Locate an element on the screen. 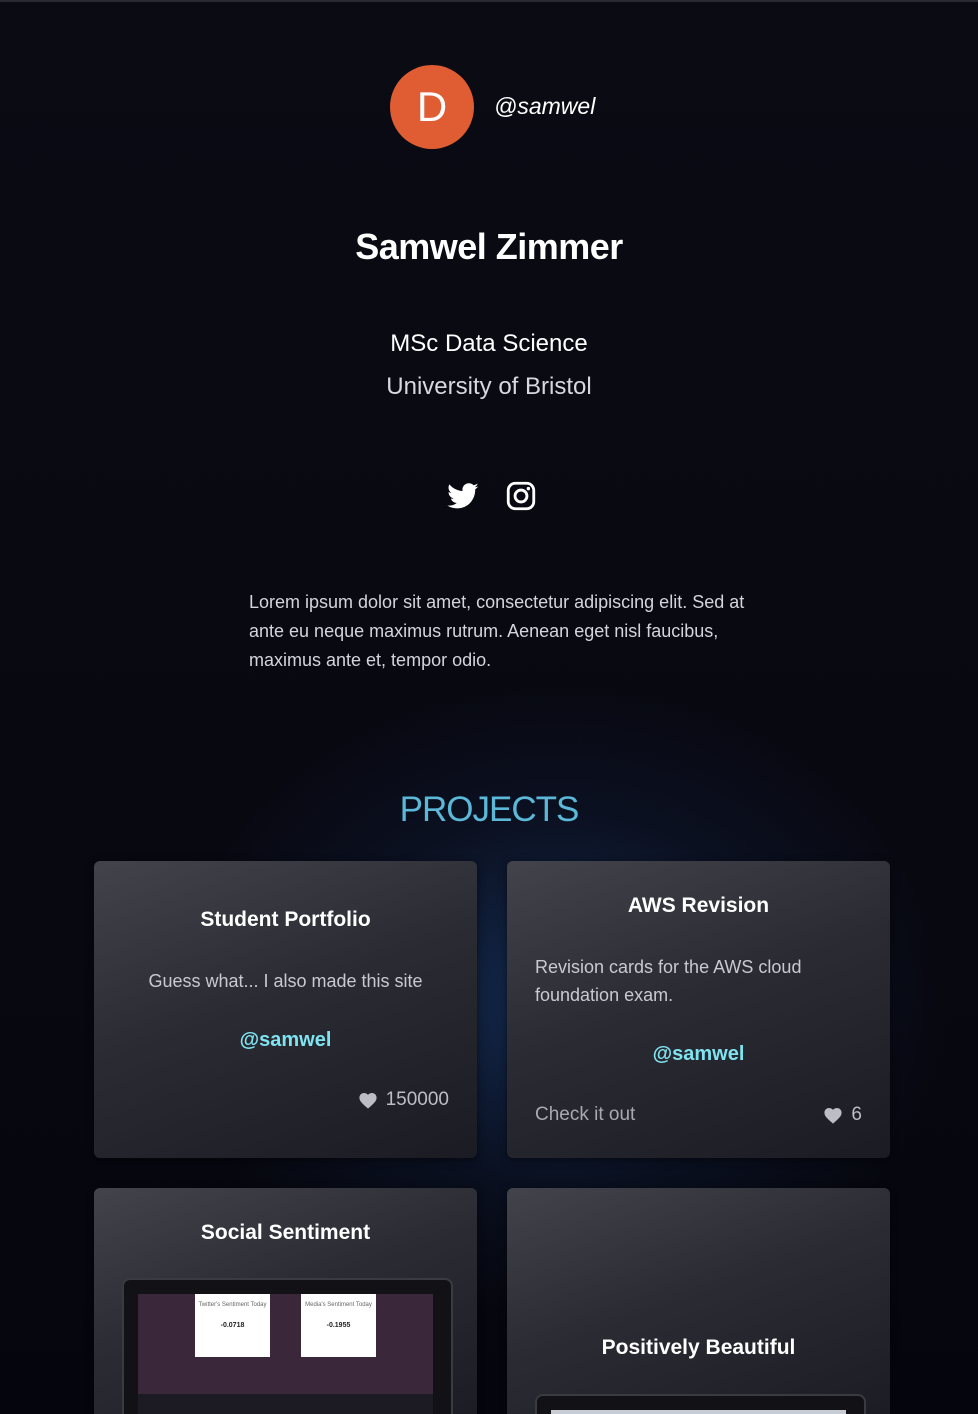 Image resolution: width=978 pixels, height=1414 pixels. avatar-initial: D is located at coordinates (432, 106).